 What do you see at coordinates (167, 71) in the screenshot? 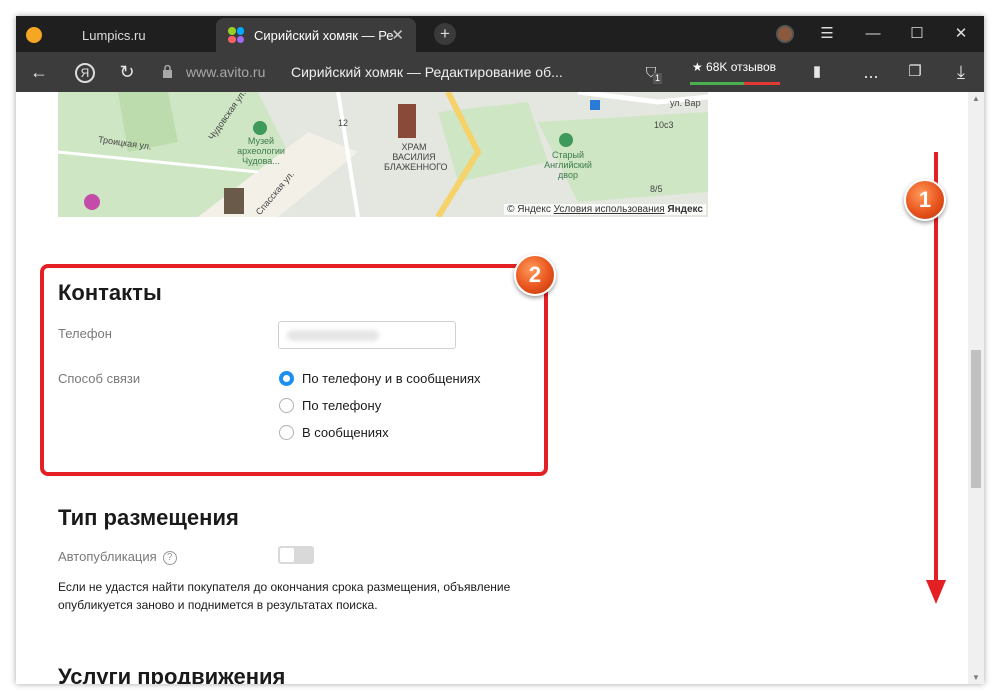
I see `lock-icon` at bounding box center [167, 71].